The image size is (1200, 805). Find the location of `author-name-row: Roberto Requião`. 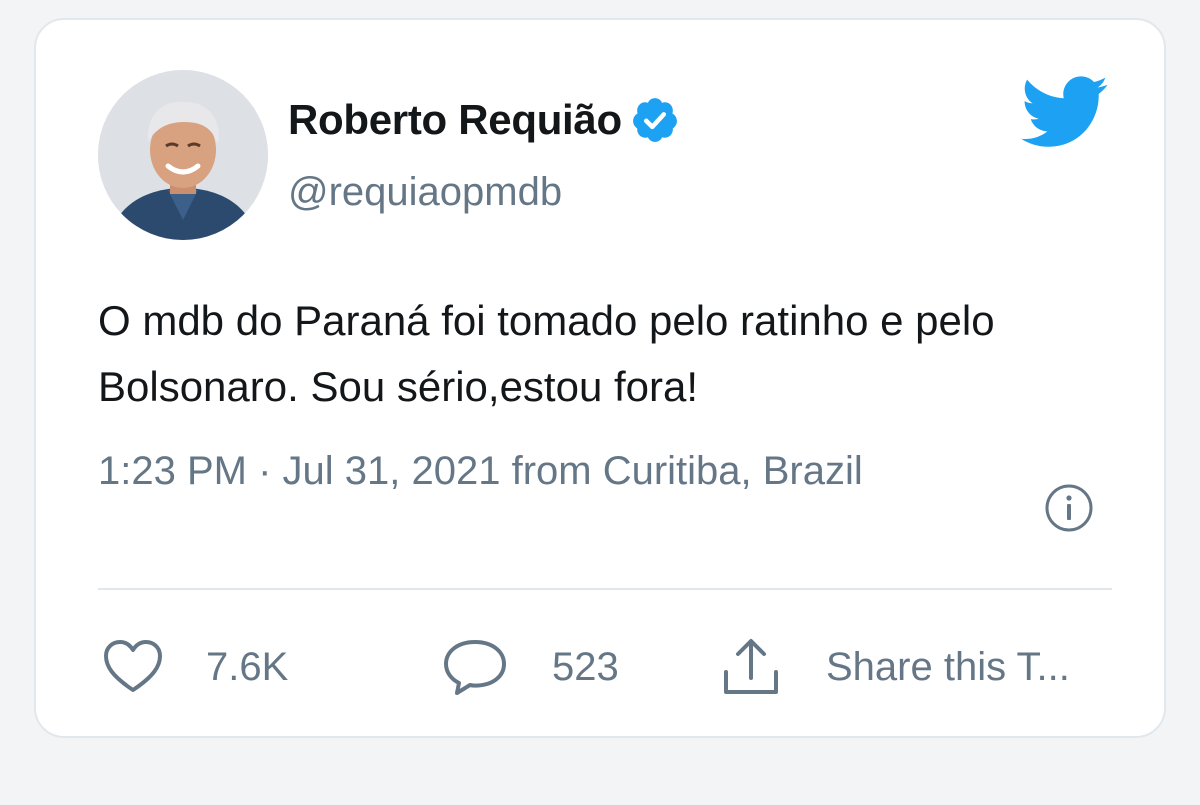

author-name-row: Roberto Requião is located at coordinates (484, 120).